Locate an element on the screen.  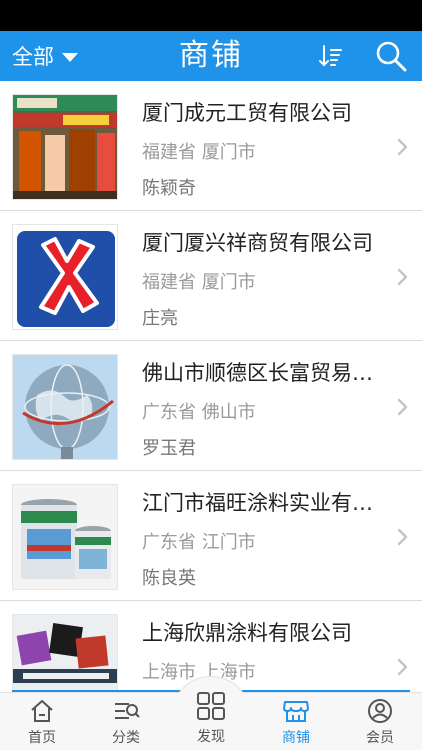
user-icon is located at coordinates (380, 711).